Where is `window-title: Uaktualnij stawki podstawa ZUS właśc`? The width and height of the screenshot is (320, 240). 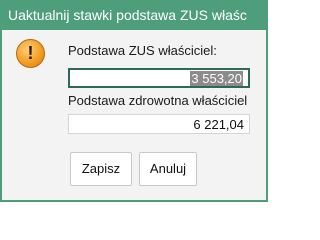
window-title: Uaktualnij stawki podstawa ZUS właśc is located at coordinates (127, 15).